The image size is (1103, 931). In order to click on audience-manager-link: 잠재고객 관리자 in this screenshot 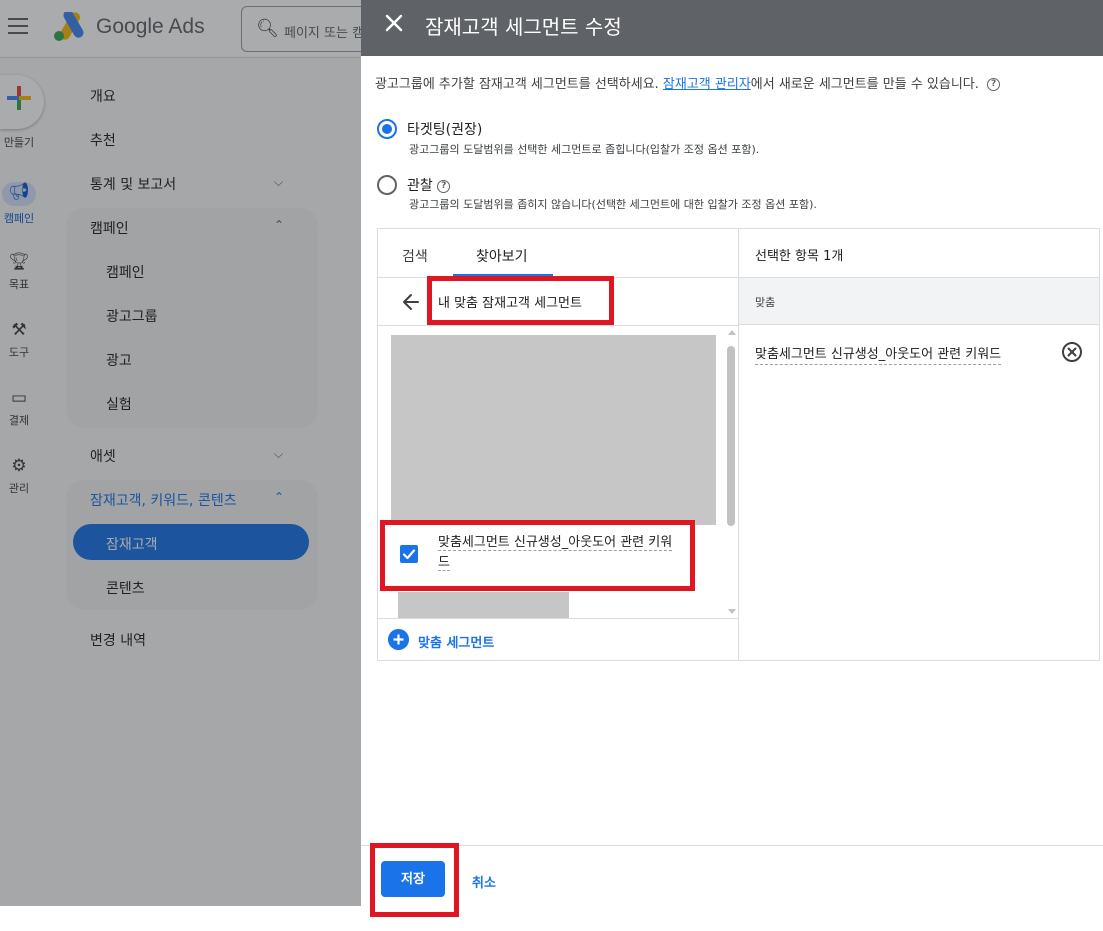, I will do `click(707, 84)`.